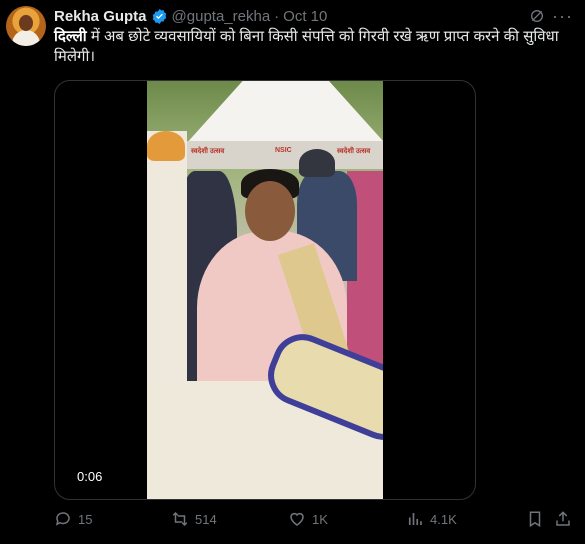 This screenshot has height=544, width=585. I want to click on views-button: 4.1K, so click(431, 519).